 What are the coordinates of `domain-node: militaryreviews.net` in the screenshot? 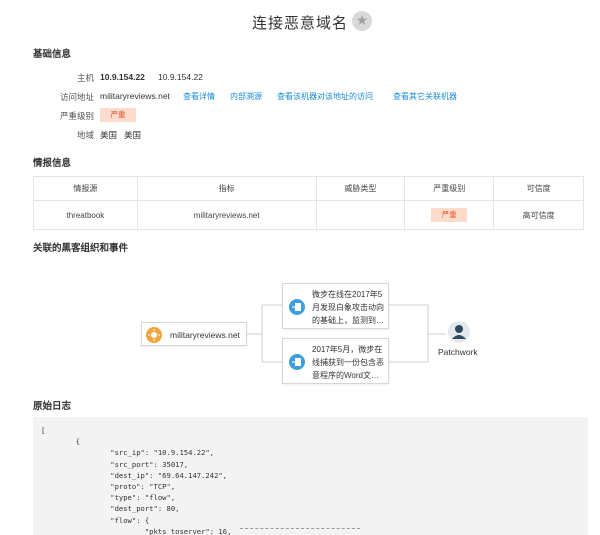 It's located at (194, 334).